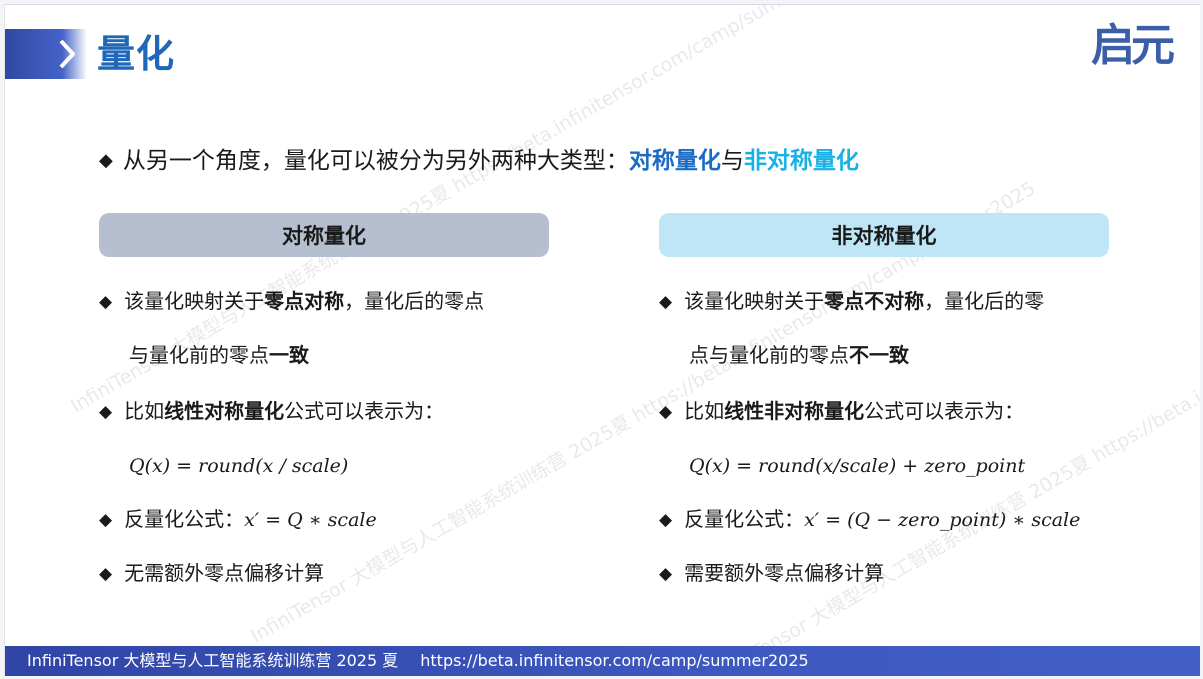 Image resolution: width=1203 pixels, height=679 pixels. What do you see at coordinates (732, 161) in the screenshot?
I see `intro-connector: 与` at bounding box center [732, 161].